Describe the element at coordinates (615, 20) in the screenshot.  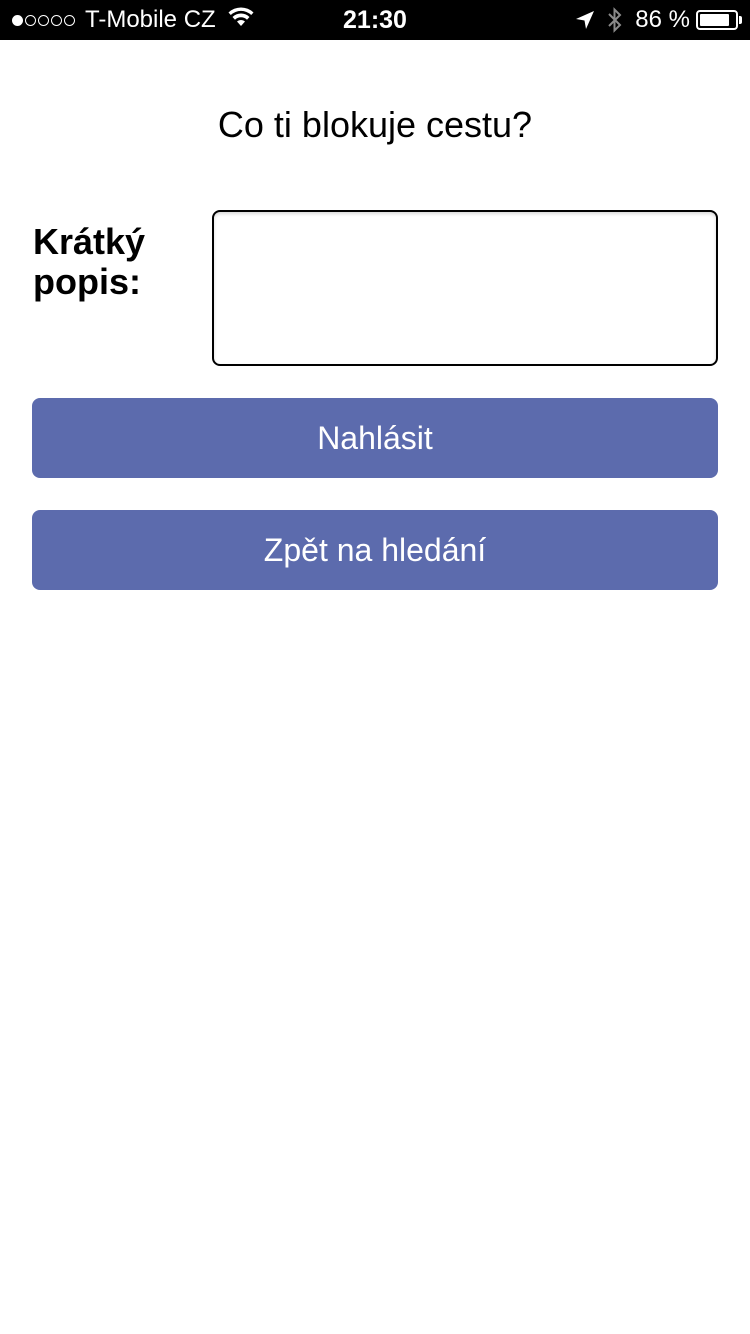
I see `bluetooth-icon` at that location.